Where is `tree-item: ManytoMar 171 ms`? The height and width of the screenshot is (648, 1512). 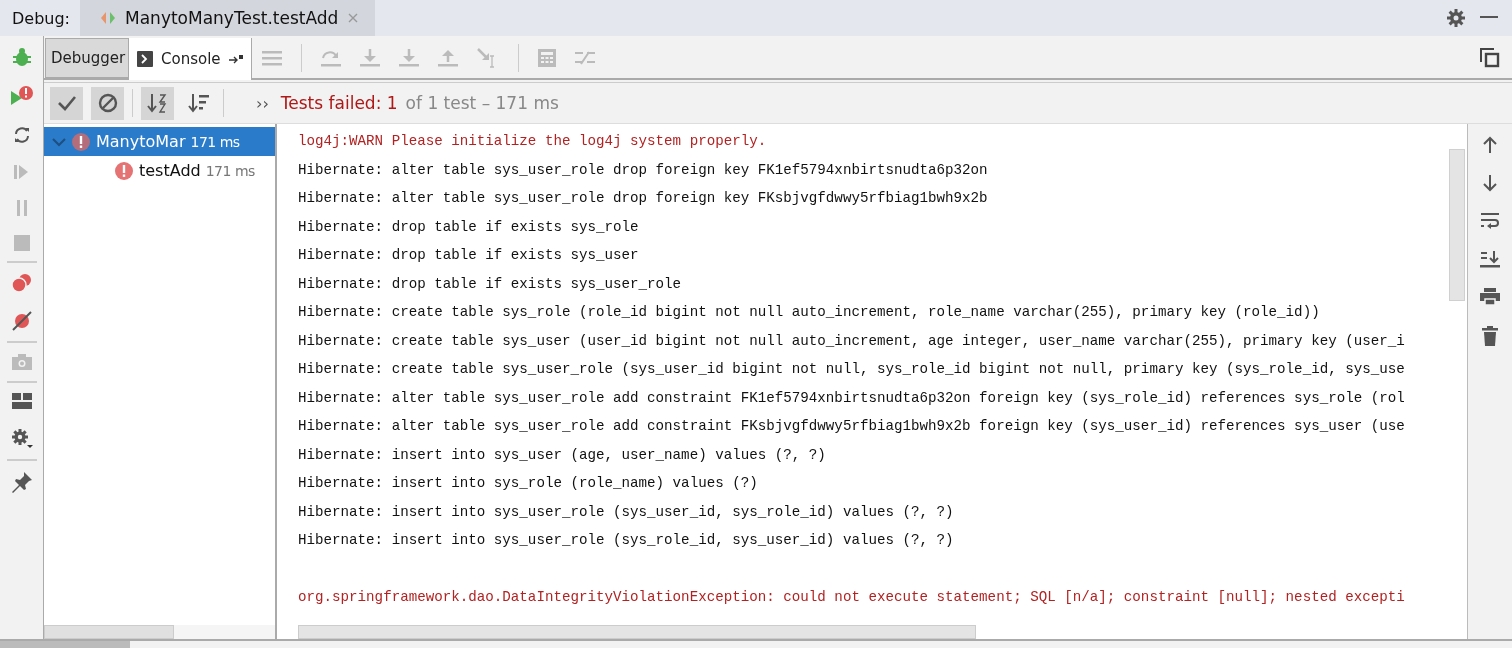 tree-item: ManytoMar 171 ms is located at coordinates (159, 141).